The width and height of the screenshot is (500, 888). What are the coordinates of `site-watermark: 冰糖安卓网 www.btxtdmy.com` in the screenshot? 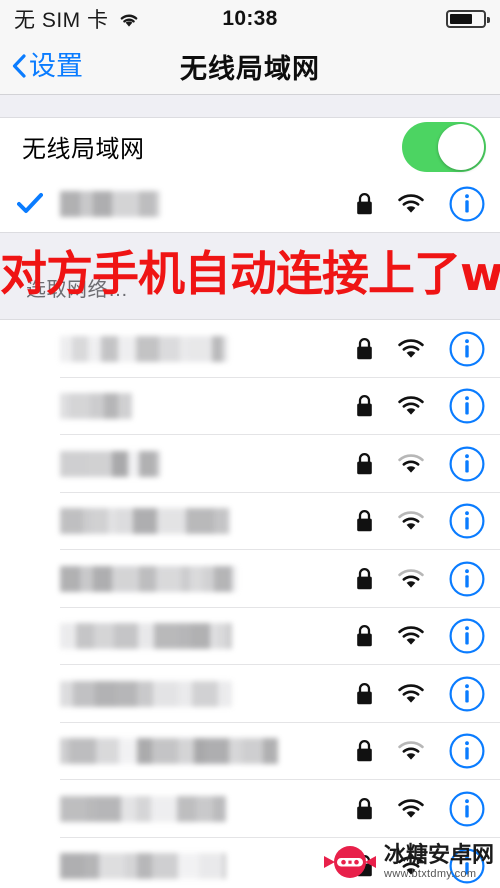 It's located at (407, 862).